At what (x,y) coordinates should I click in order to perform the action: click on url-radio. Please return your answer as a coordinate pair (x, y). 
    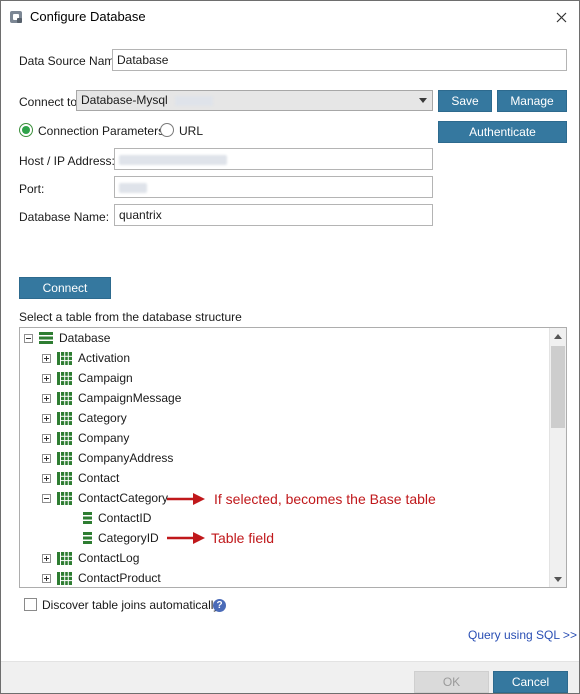
    Looking at the image, I should click on (167, 130).